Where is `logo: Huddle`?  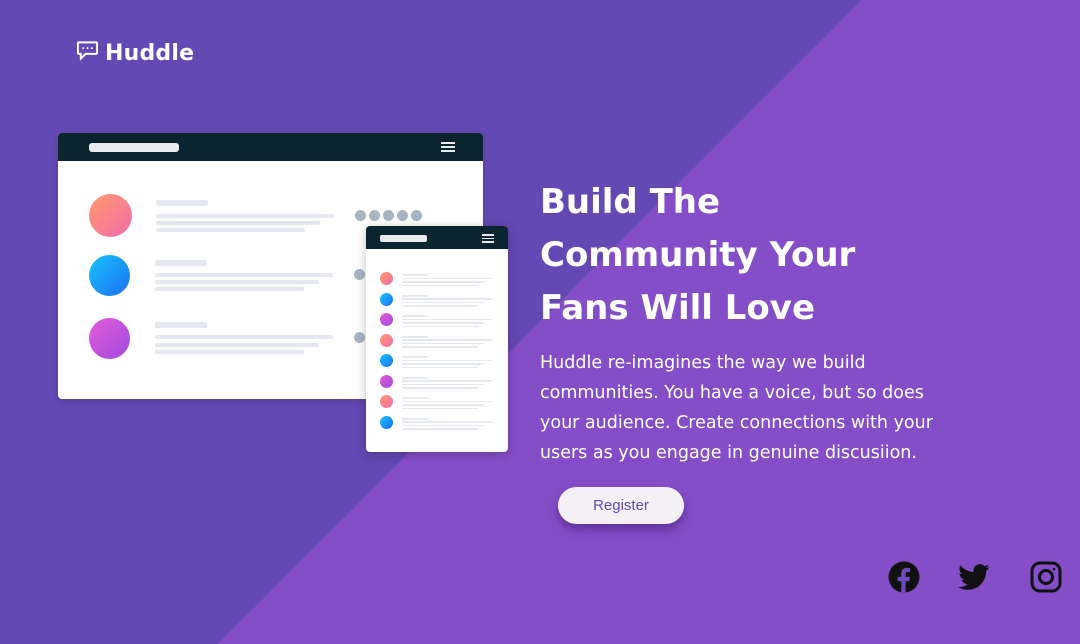 logo: Huddle is located at coordinates (135, 53).